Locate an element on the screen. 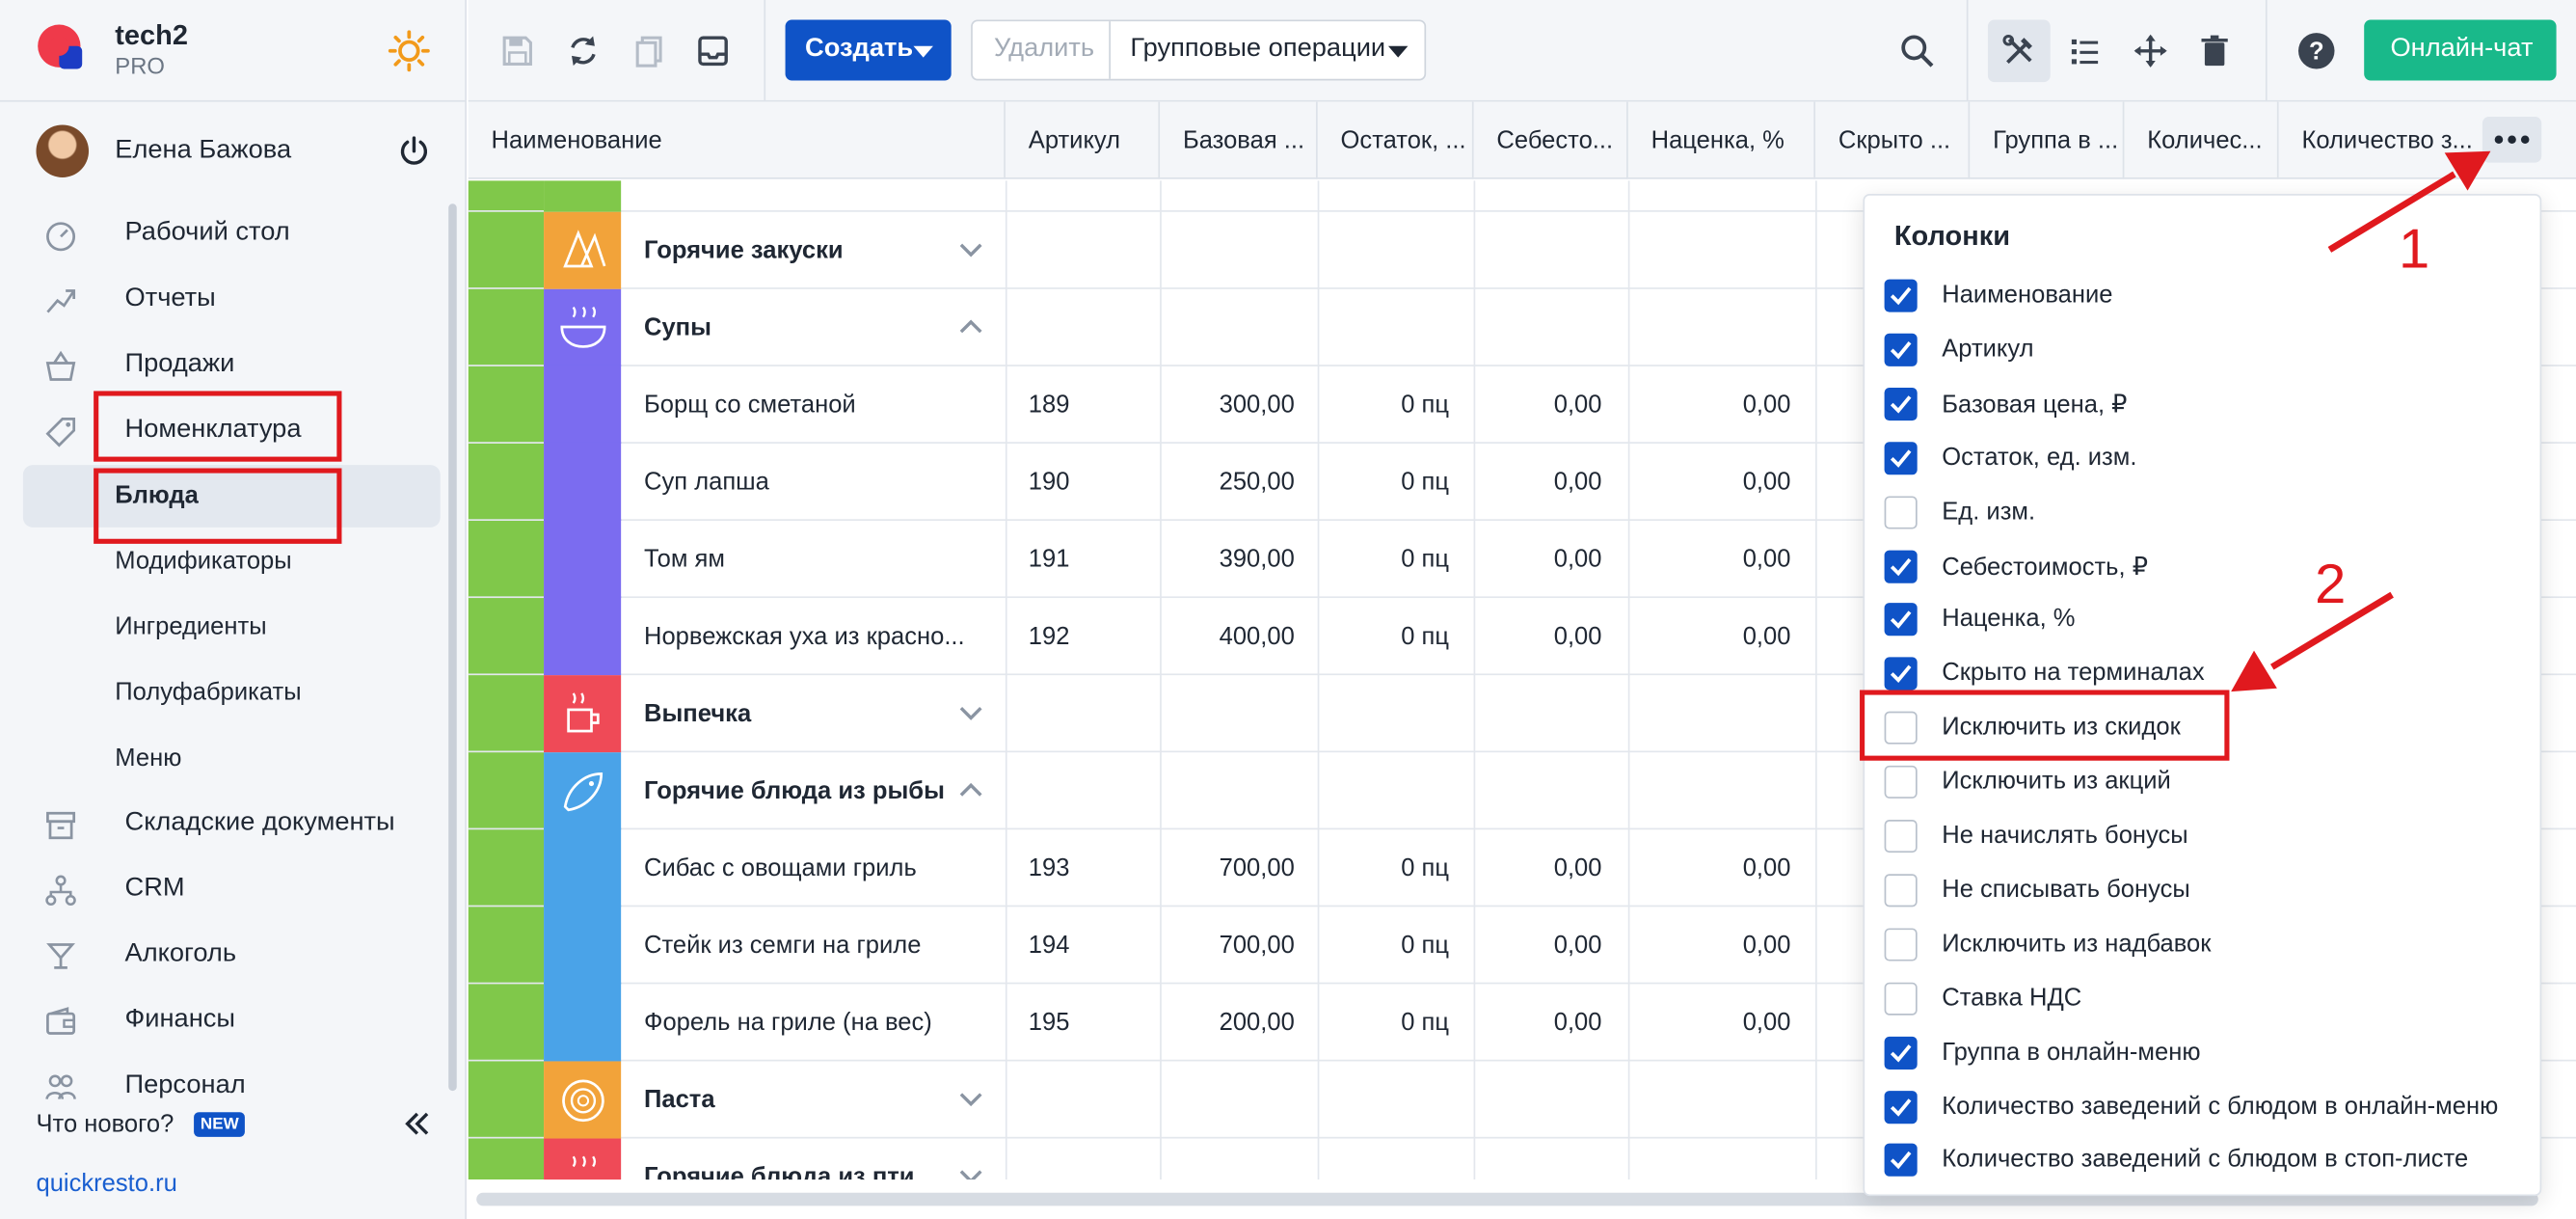  sidebar-item-menu: Меню is located at coordinates (232, 759).